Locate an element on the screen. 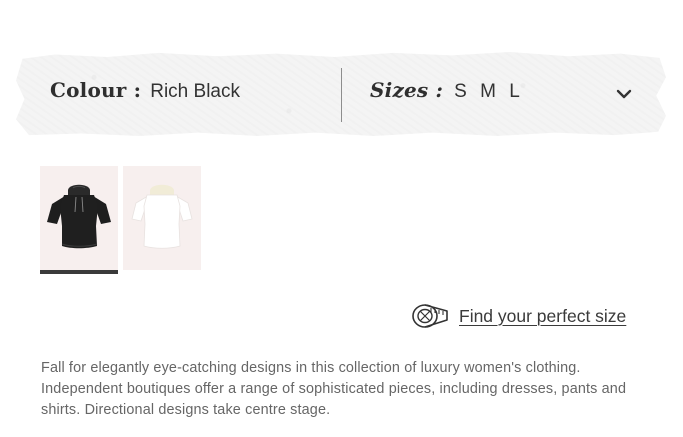 The width and height of the screenshot is (683, 437). options-divider is located at coordinates (341, 95).